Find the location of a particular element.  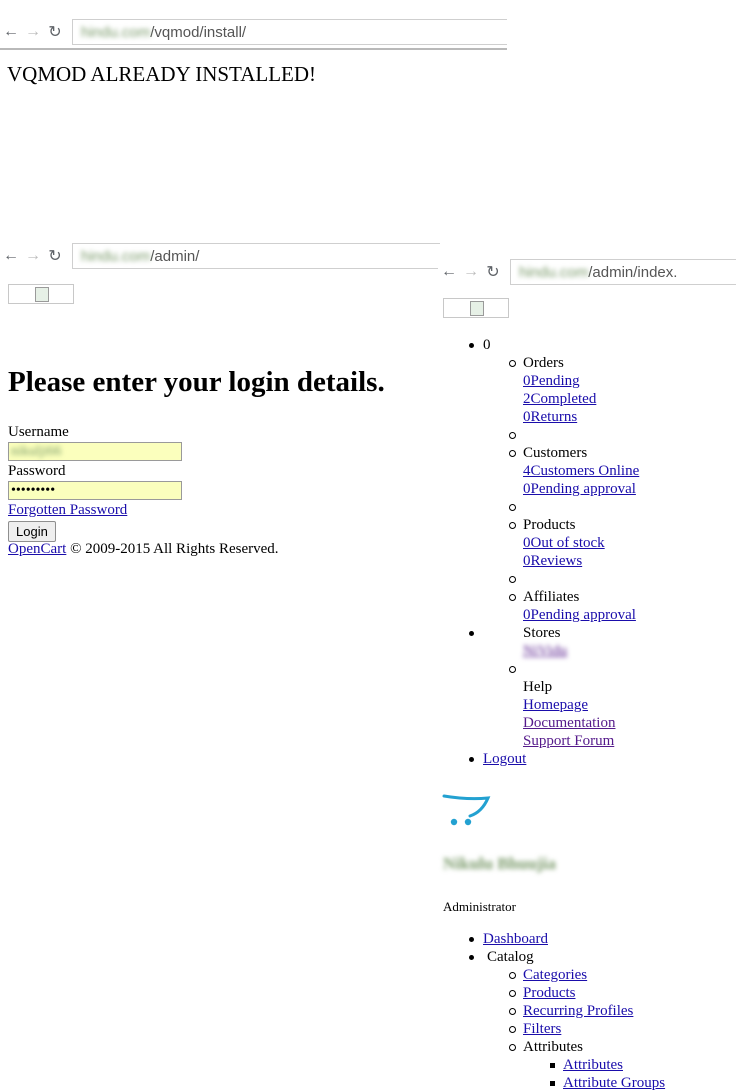

orders-pending-link: 0Pending is located at coordinates (551, 381).